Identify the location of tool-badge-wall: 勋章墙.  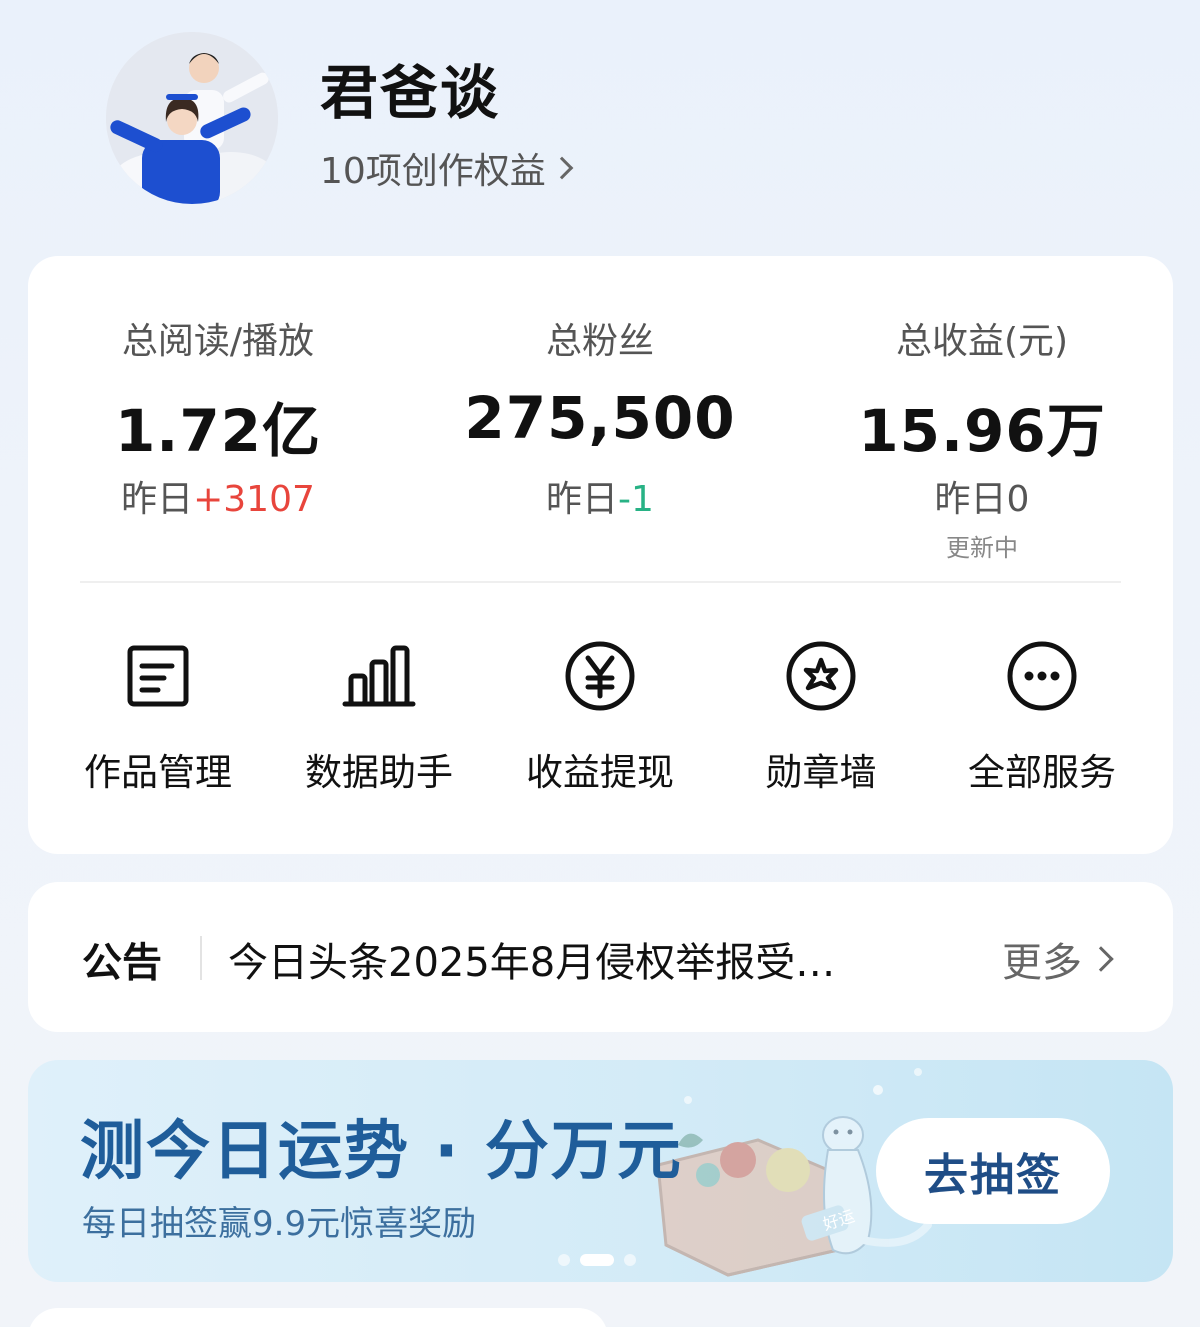
(821, 716).